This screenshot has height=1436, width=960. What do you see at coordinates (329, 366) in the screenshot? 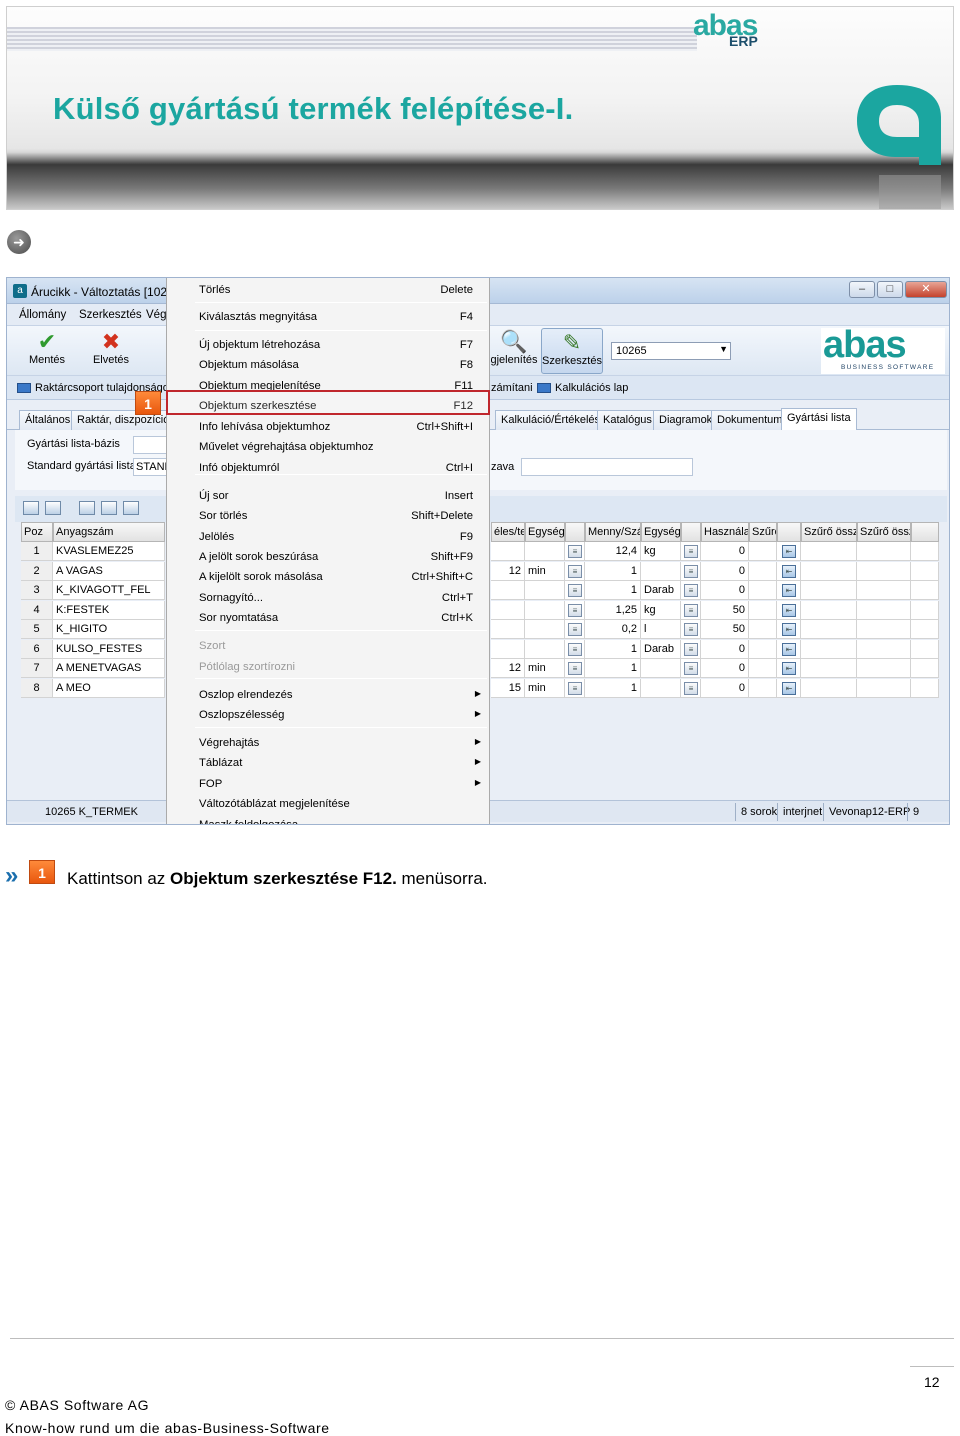
I see `menu-item: Objektum másolása F8` at bounding box center [329, 366].